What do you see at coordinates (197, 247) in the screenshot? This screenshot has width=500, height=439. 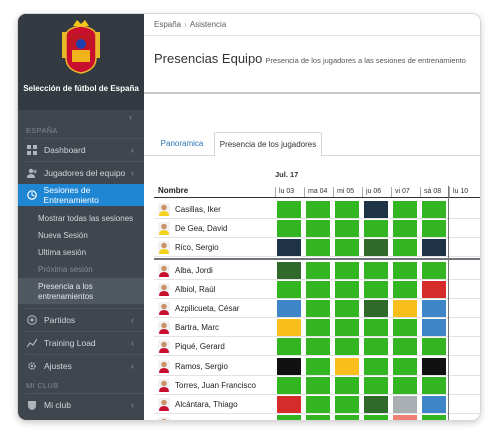 I see `player-name: Rico, Sergio` at bounding box center [197, 247].